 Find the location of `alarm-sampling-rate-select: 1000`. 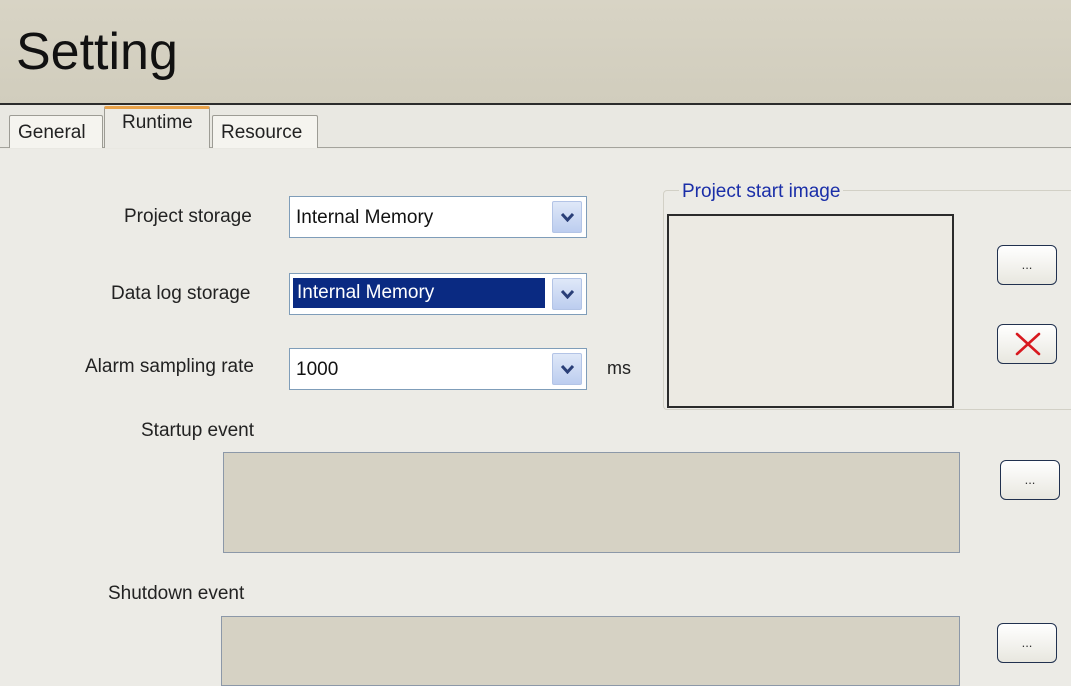

alarm-sampling-rate-select: 1000 is located at coordinates (438, 369).